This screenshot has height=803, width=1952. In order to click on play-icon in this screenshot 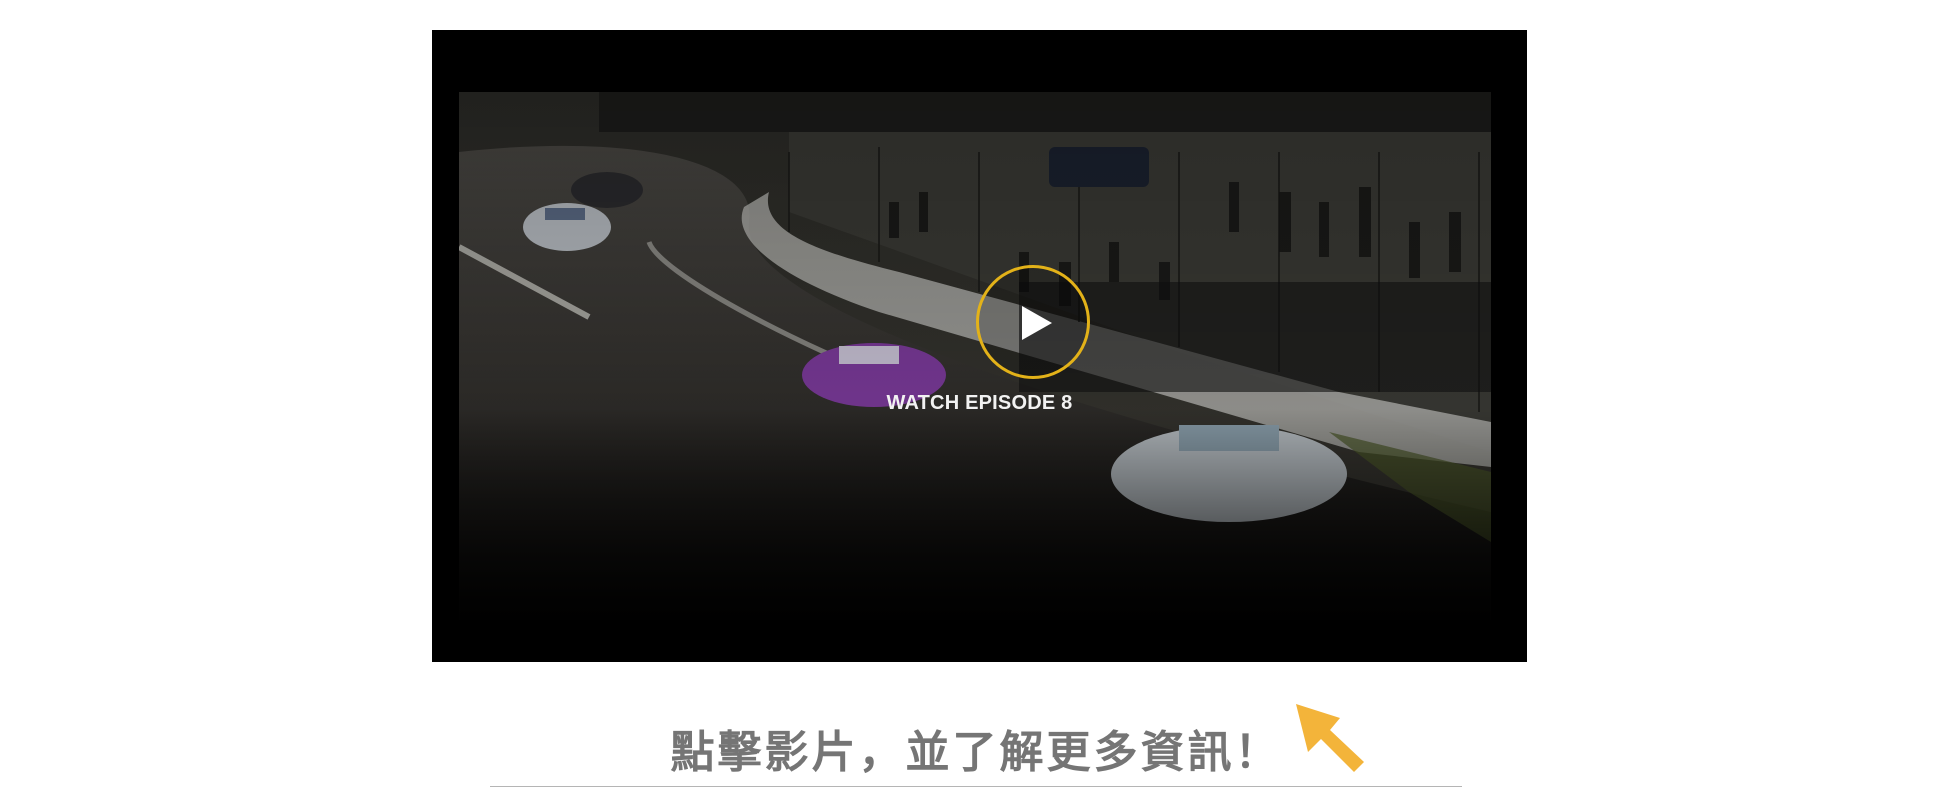, I will do `click(1037, 323)`.